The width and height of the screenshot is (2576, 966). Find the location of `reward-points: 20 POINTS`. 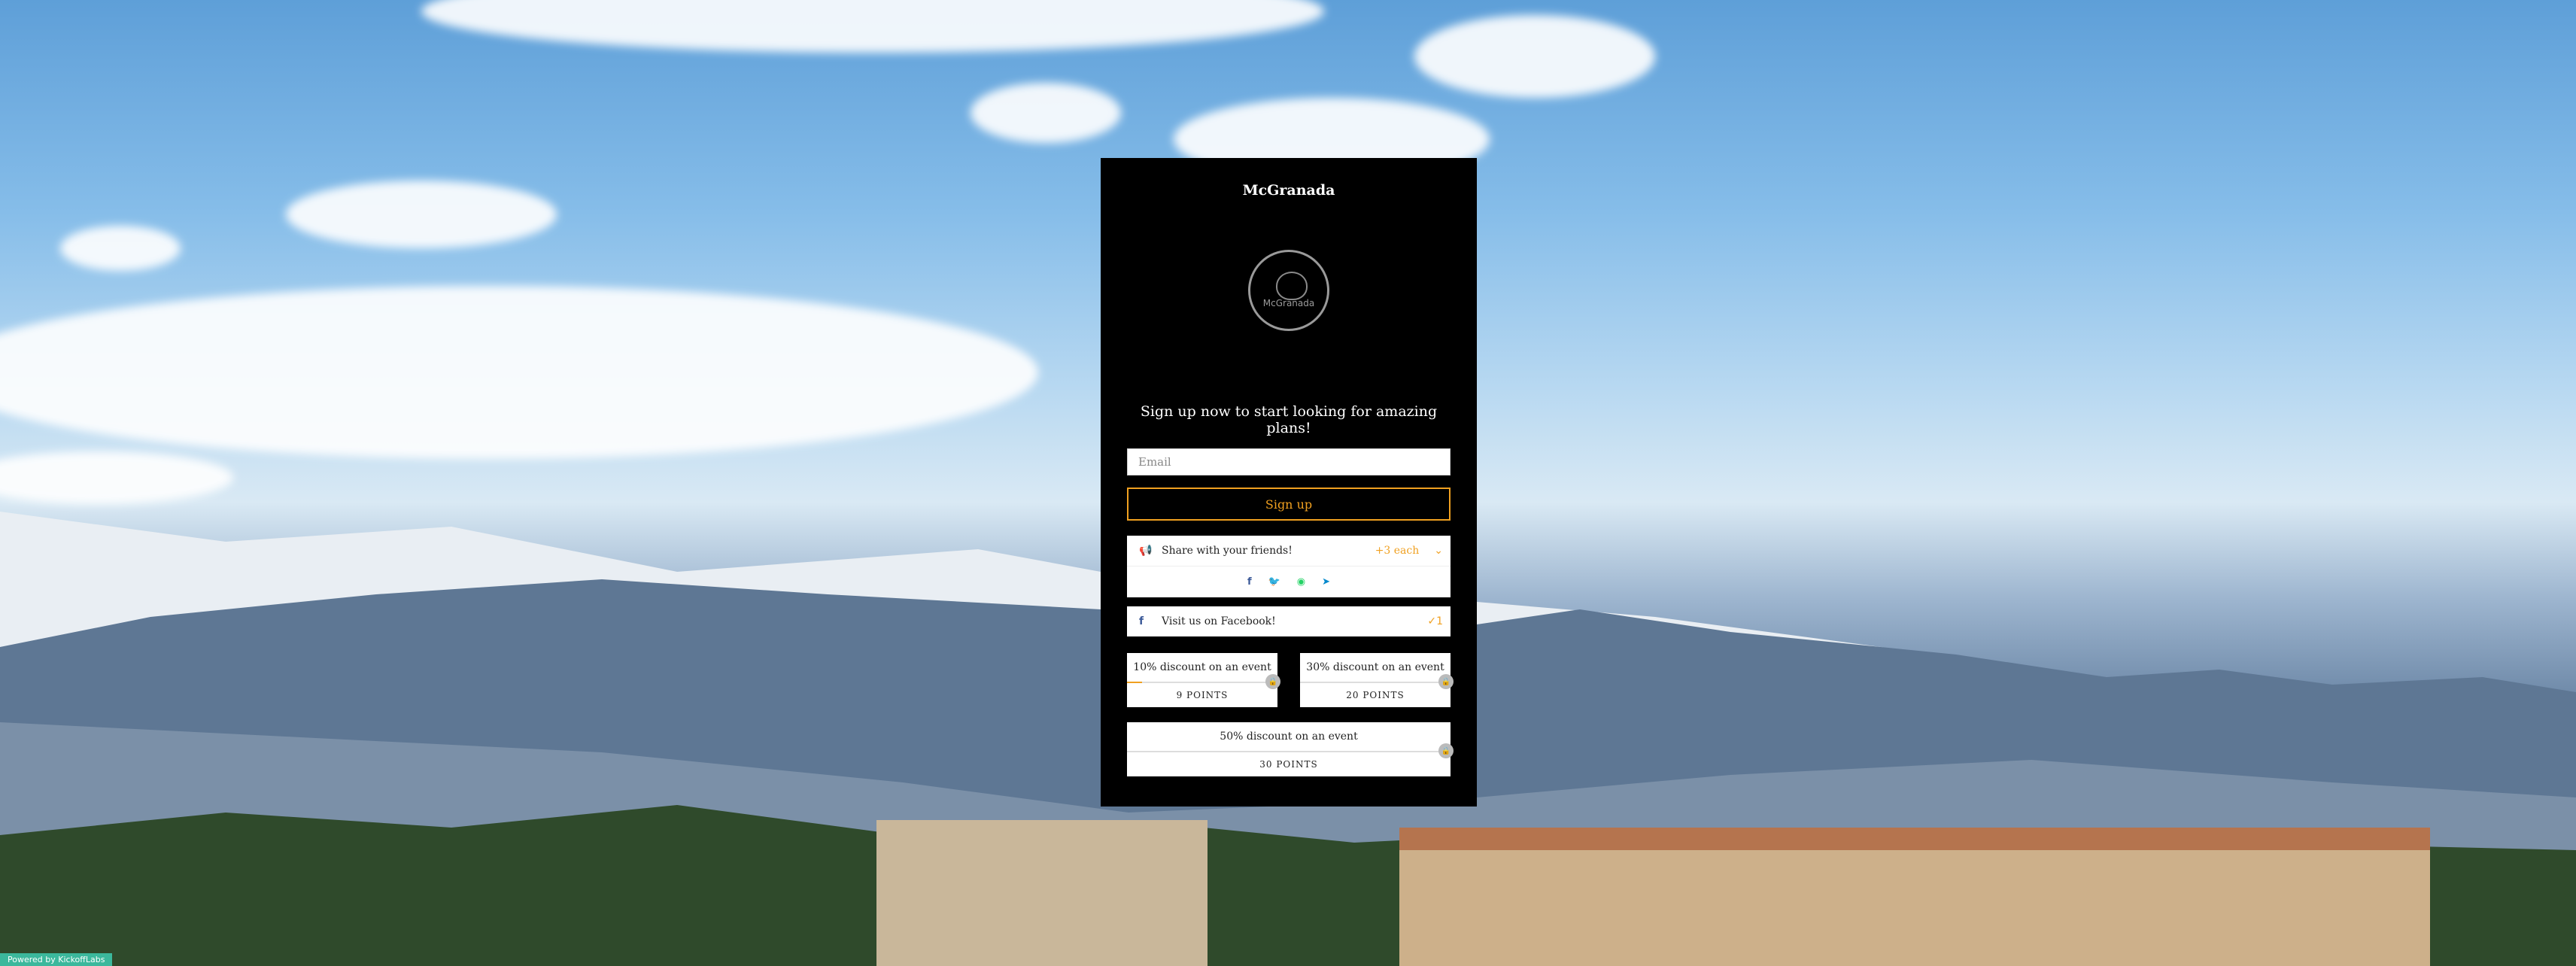

reward-points: 20 POINTS is located at coordinates (1375, 695).